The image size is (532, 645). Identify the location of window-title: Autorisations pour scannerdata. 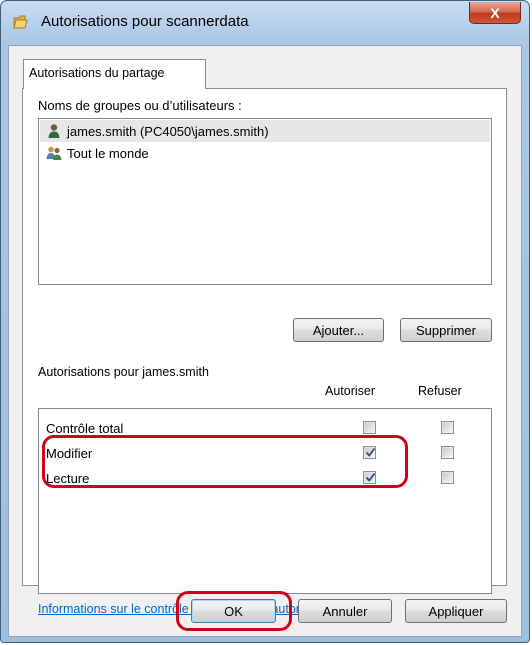
(145, 21).